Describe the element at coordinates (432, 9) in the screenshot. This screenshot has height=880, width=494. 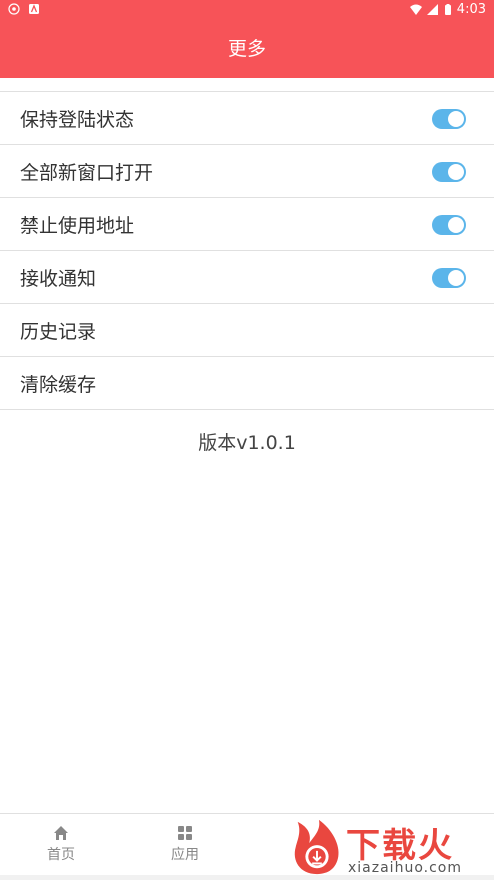
I see `signal-icon` at that location.